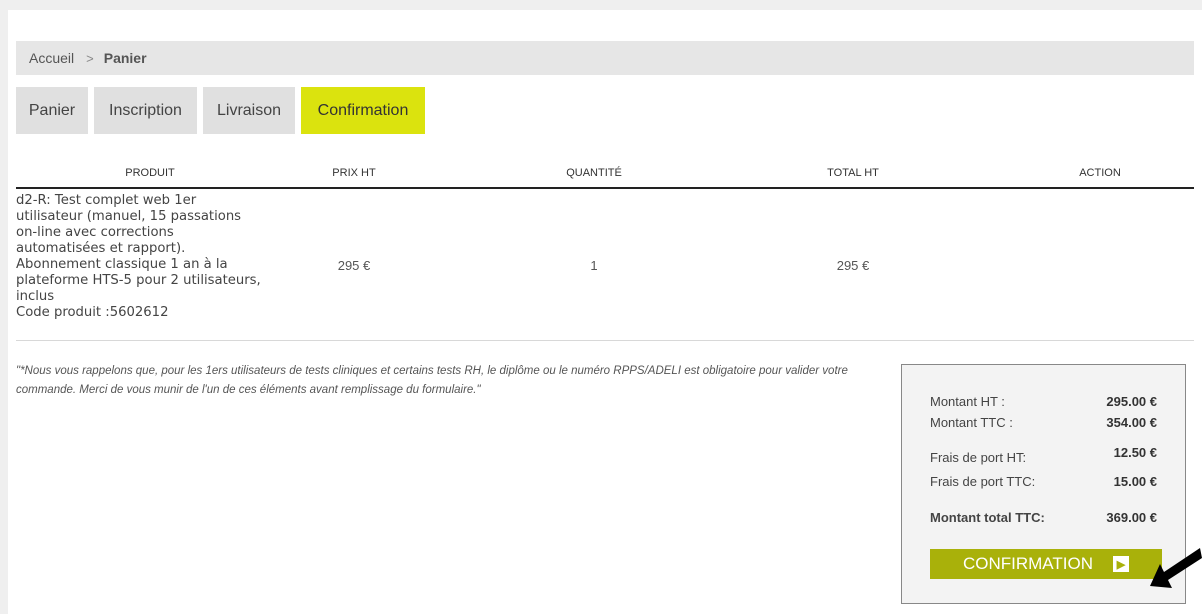  I want to click on breadcrumb-home-link: Accueil, so click(51, 58).